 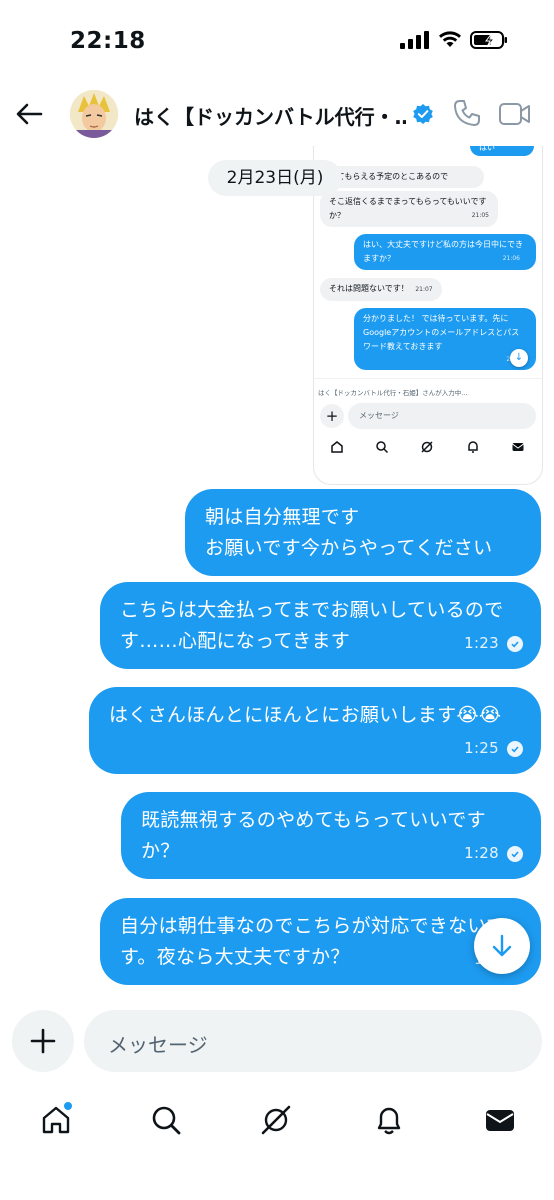 What do you see at coordinates (313, 1041) in the screenshot?
I see `message-input: メッセージ` at bounding box center [313, 1041].